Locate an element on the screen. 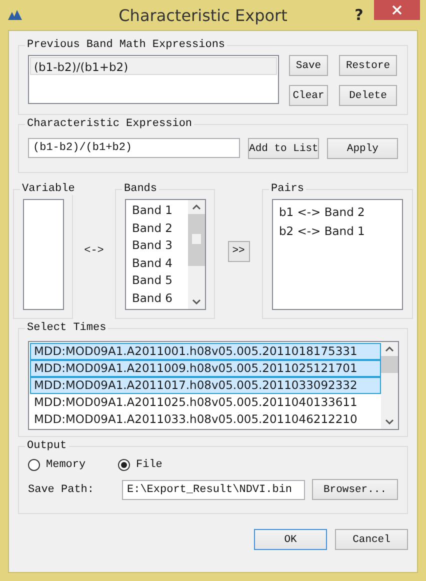 This screenshot has height=581, width=426. time-item: MDD:MOD09A1.A2011017.h08v05.005.2011033092332 is located at coordinates (205, 385).